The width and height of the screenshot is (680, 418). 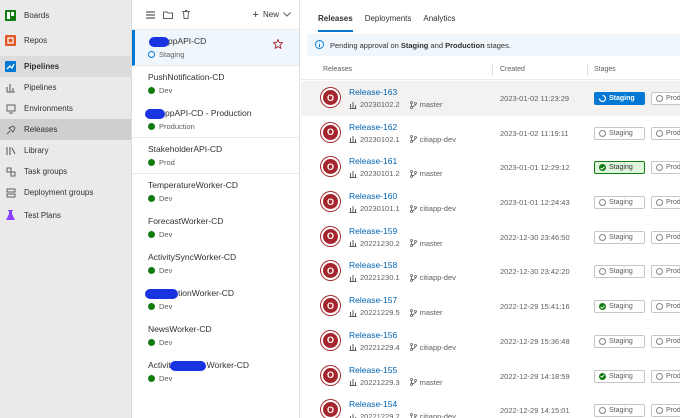 I want to click on definition-name: ActivitySyncWorker-CD, so click(x=192, y=257).